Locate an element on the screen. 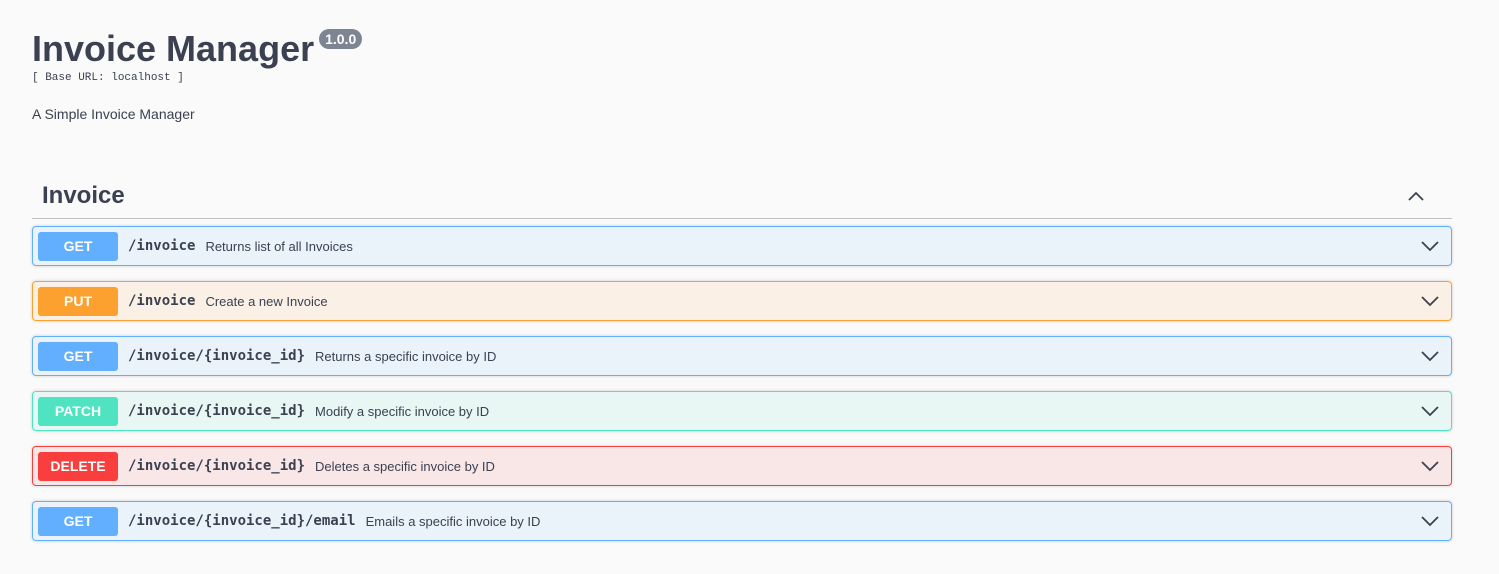 The width and height of the screenshot is (1499, 574). chevron-up-icon is located at coordinates (1416, 196).